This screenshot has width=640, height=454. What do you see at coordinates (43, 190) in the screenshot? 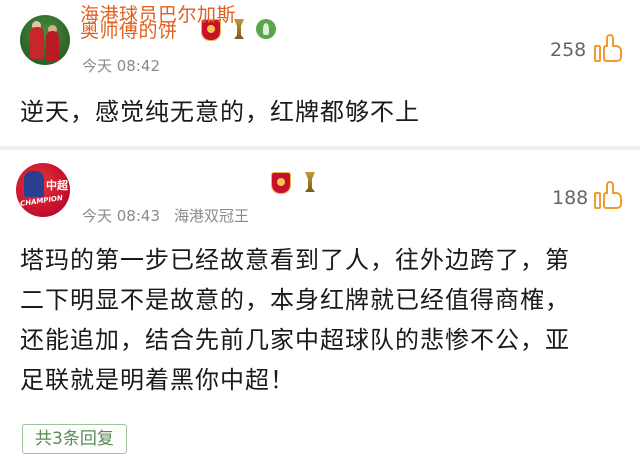
I see `avatar: 中超 CHAMPION` at bounding box center [43, 190].